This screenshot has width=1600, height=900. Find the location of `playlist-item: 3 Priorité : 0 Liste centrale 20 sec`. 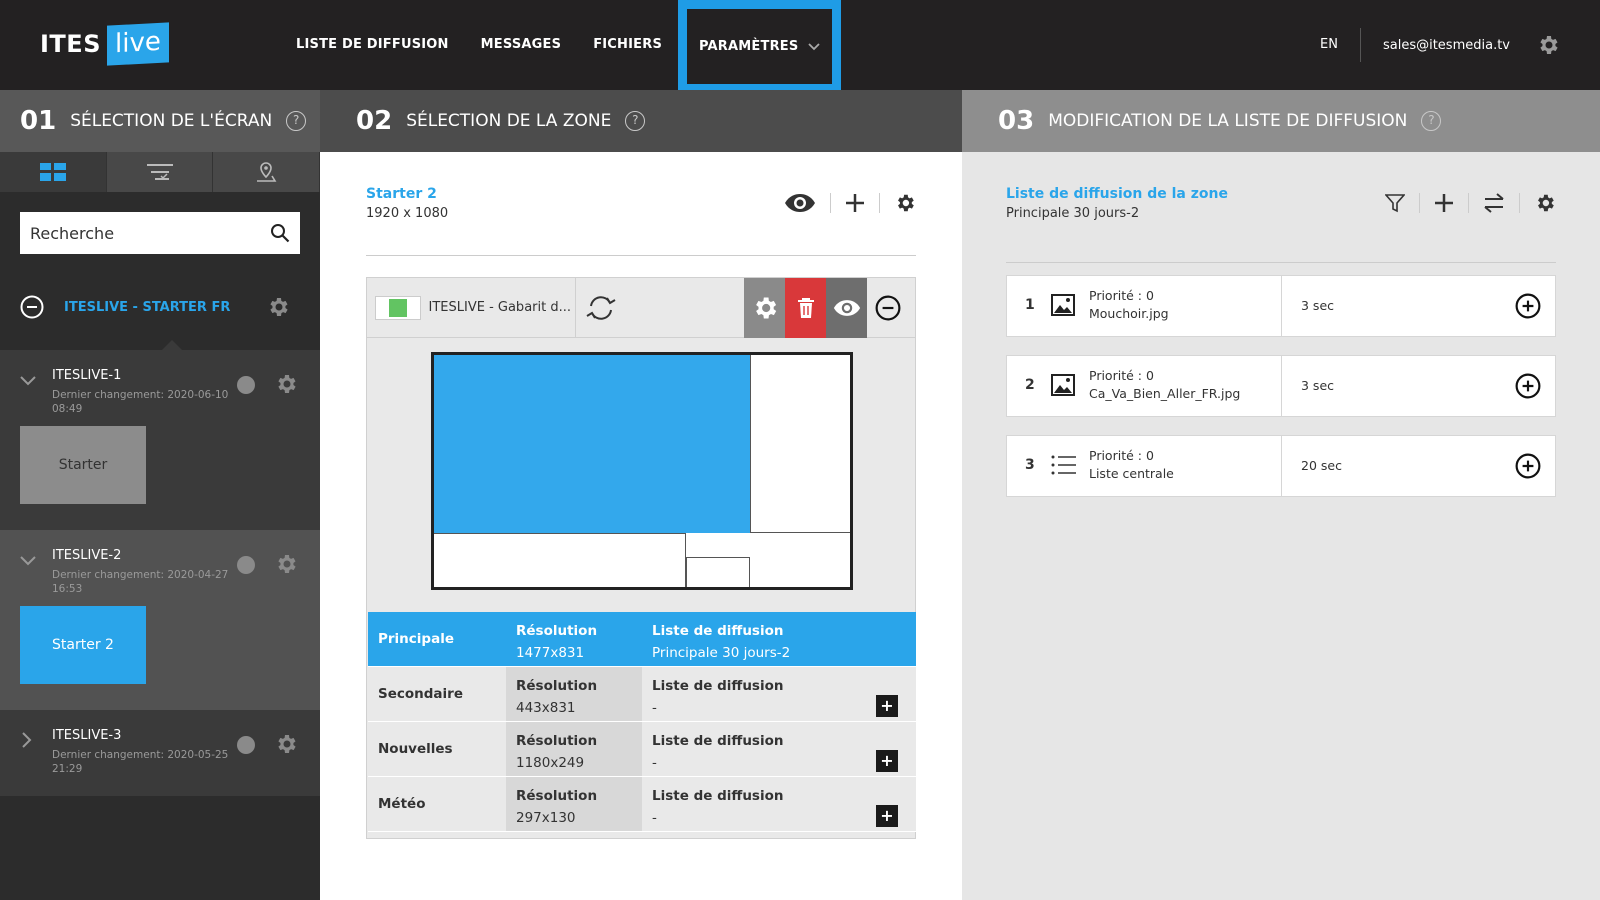

playlist-item: 3 Priorité : 0 Liste centrale 20 sec is located at coordinates (1281, 466).